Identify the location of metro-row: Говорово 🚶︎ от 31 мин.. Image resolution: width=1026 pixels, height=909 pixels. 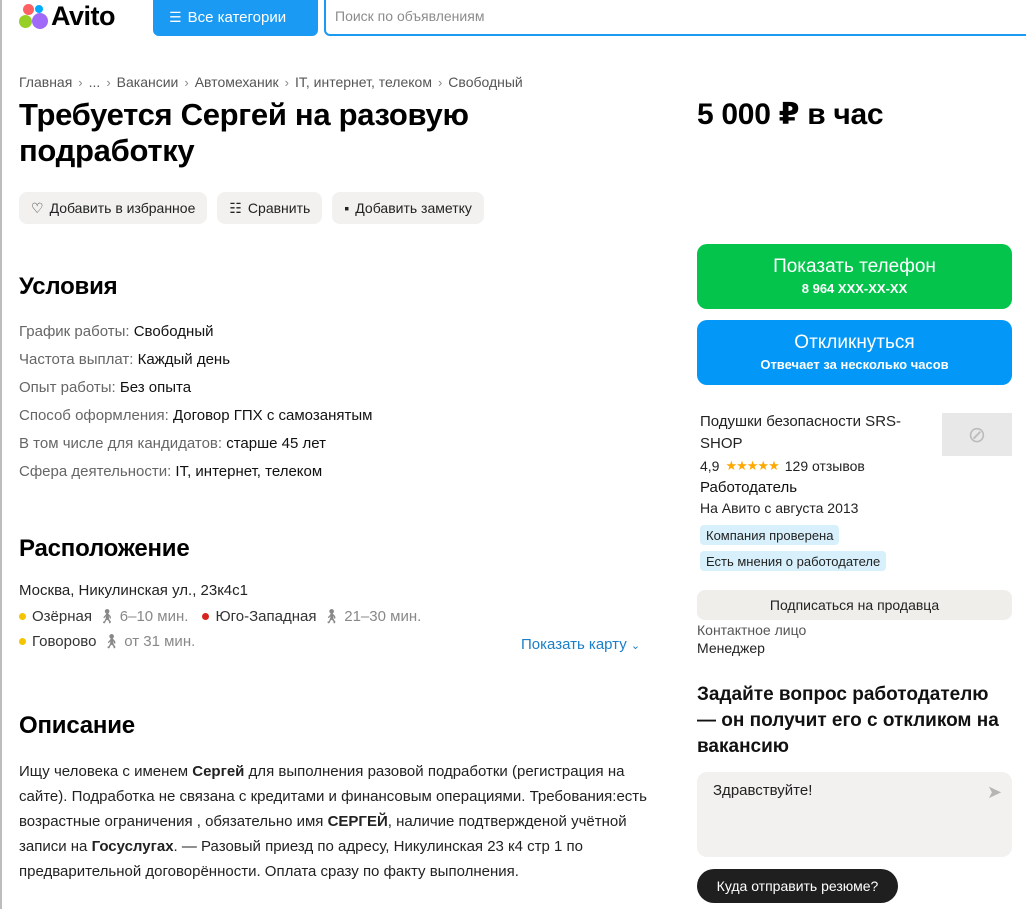
(107, 641).